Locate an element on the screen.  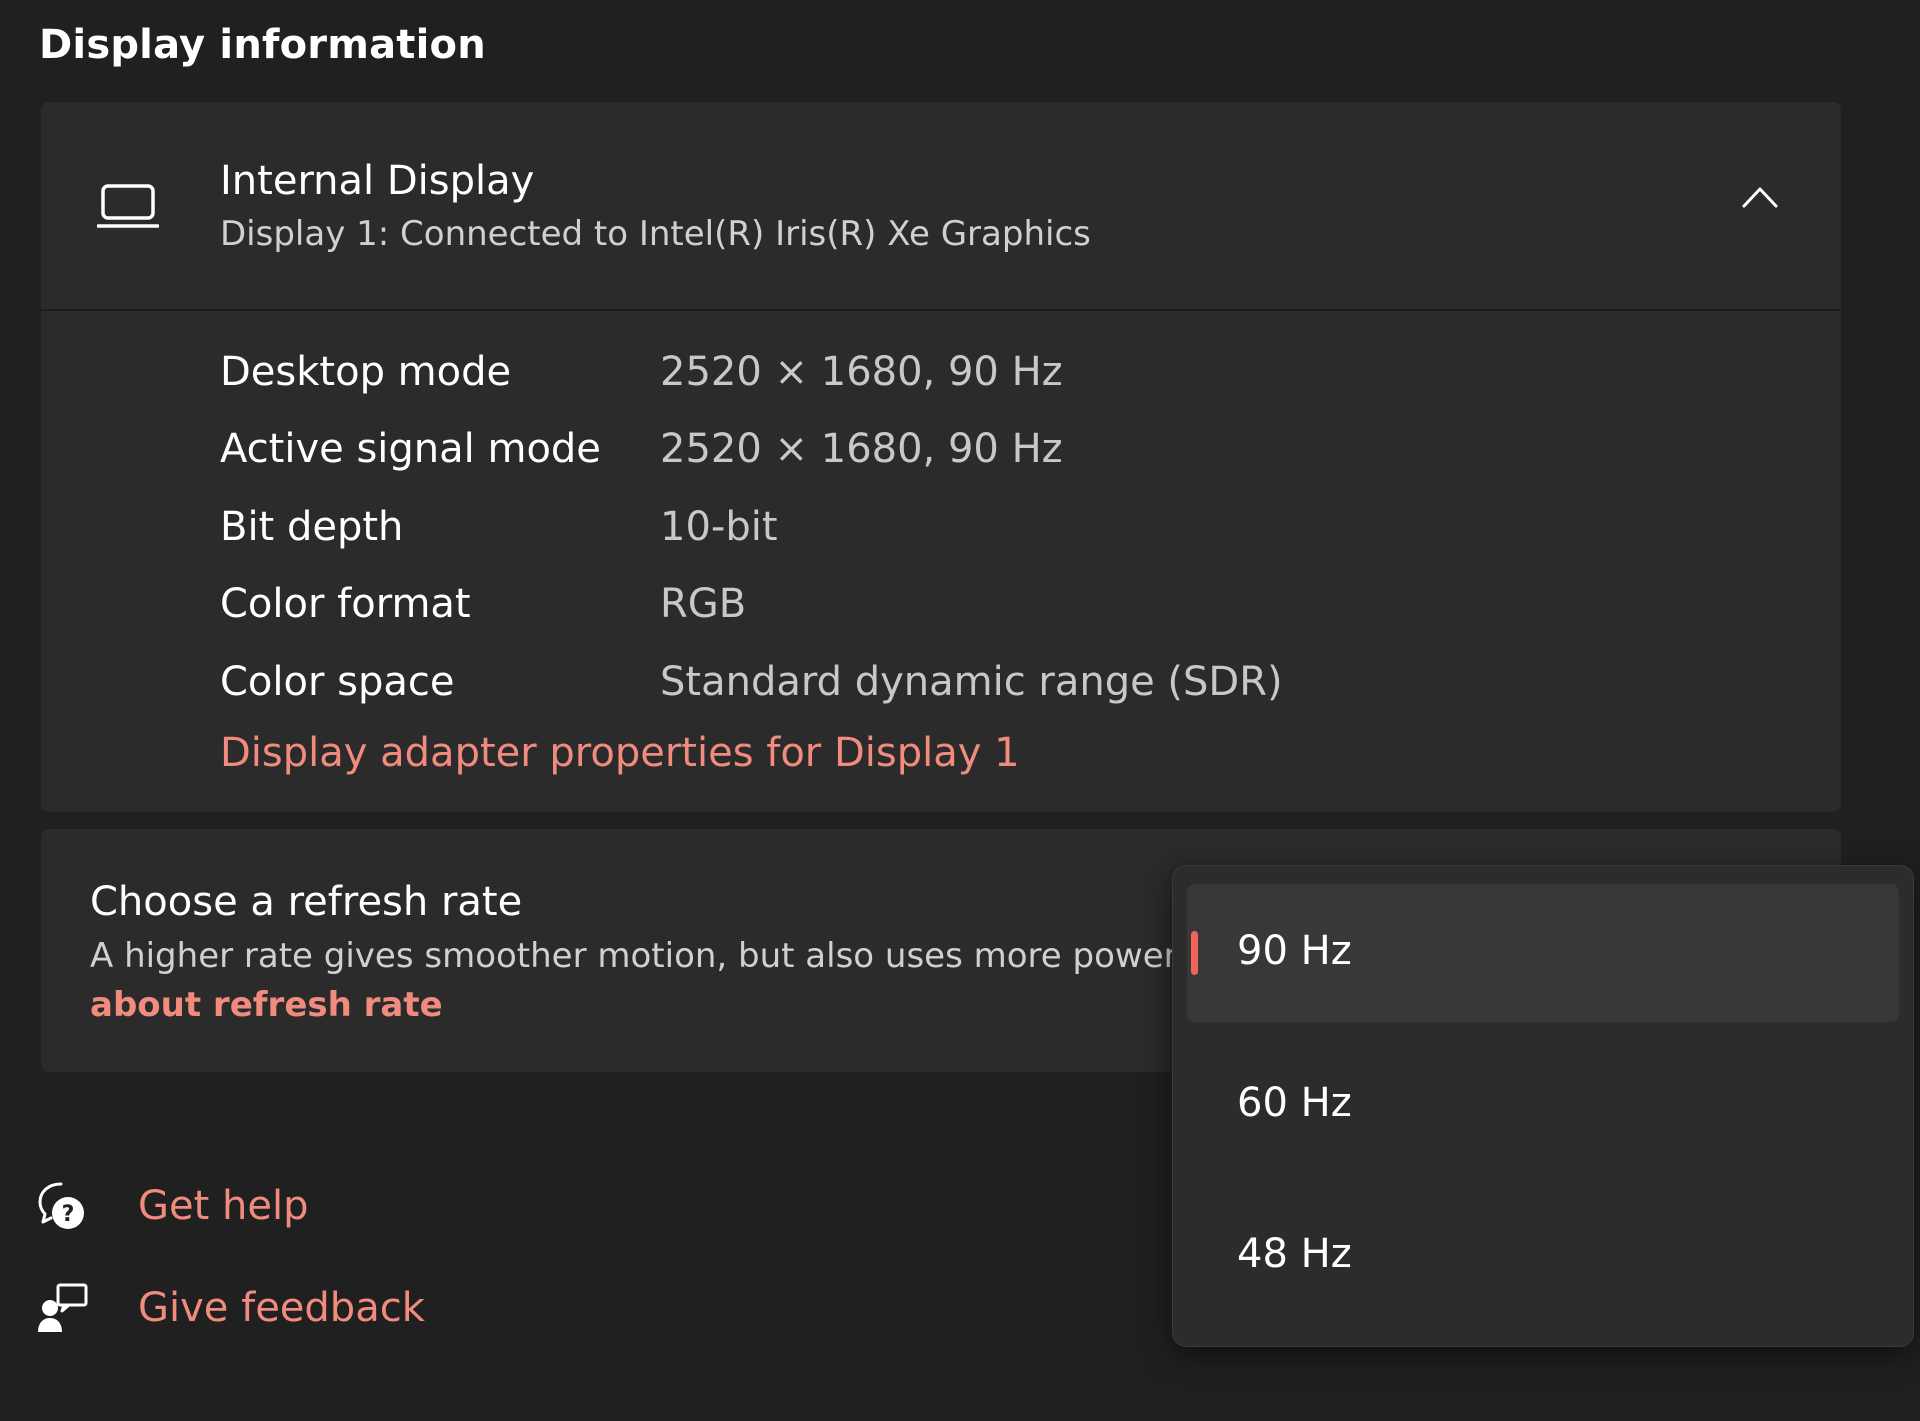
info-label: Desktop mode is located at coordinates (366, 372).